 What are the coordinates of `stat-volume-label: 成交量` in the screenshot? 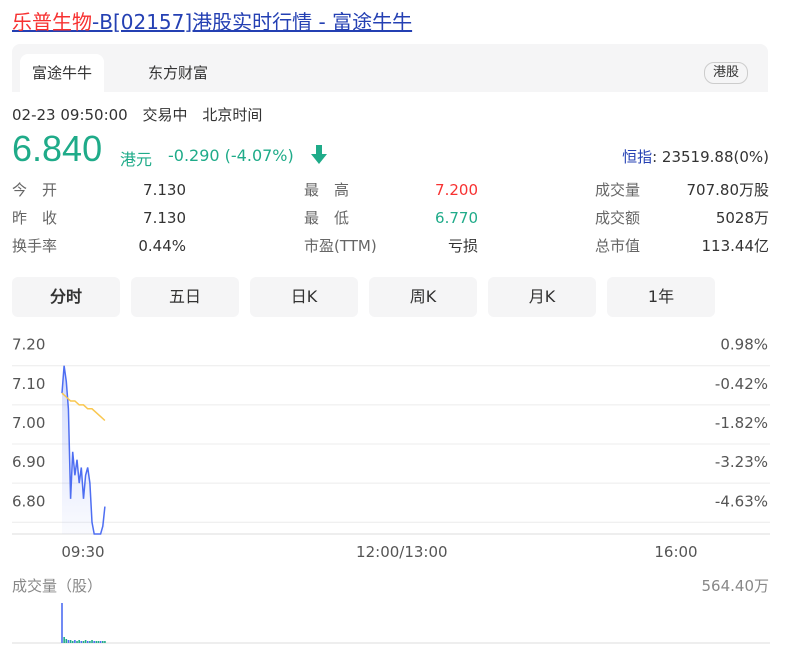 It's located at (618, 190).